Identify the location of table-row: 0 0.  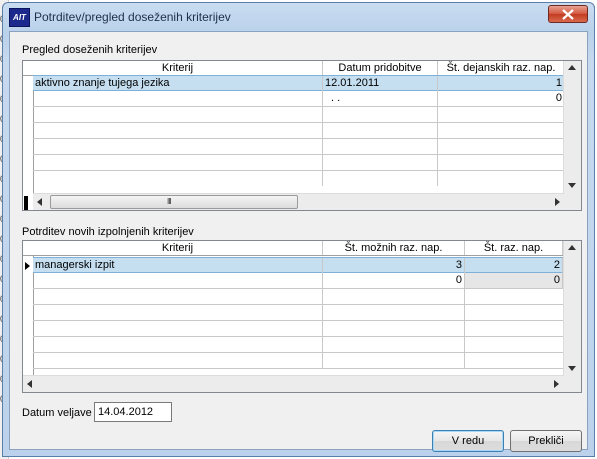
(298, 281).